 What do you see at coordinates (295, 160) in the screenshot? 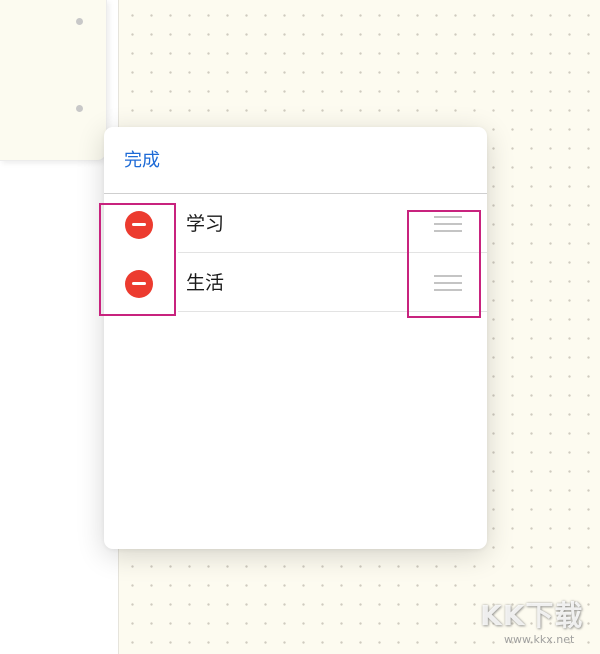
I see `popover-header: 完成` at bounding box center [295, 160].